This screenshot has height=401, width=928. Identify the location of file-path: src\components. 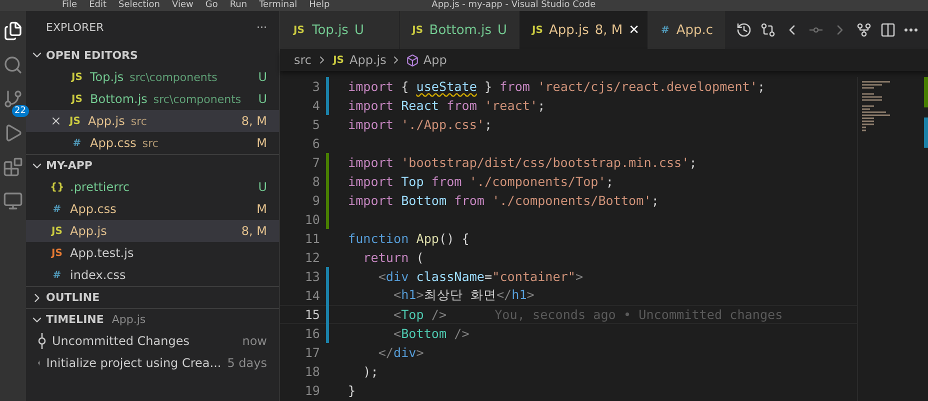
(197, 99).